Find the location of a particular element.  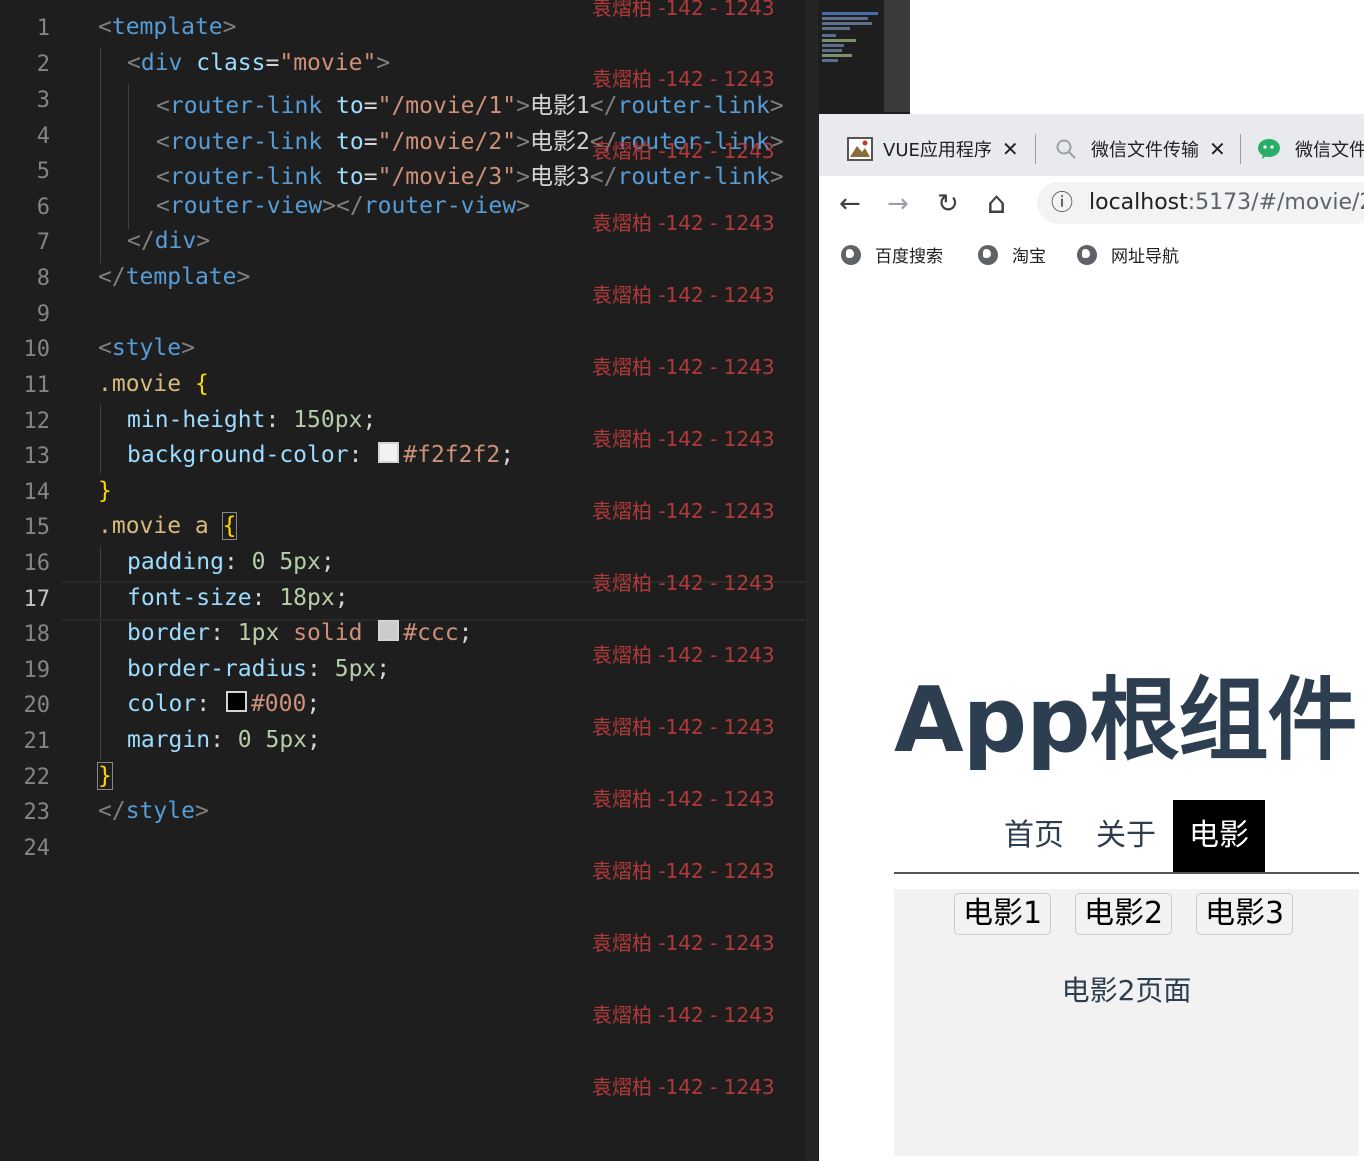

code-line: <template> is located at coordinates (167, 27).